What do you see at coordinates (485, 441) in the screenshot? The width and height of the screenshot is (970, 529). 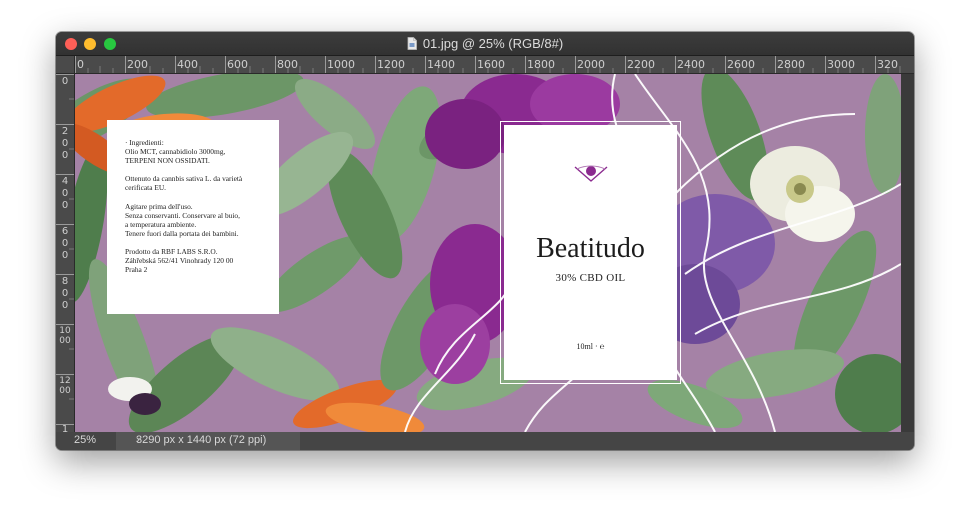 I see `status-bar: 25% 3290 px x 1440 px (72 ppi) ›` at bounding box center [485, 441].